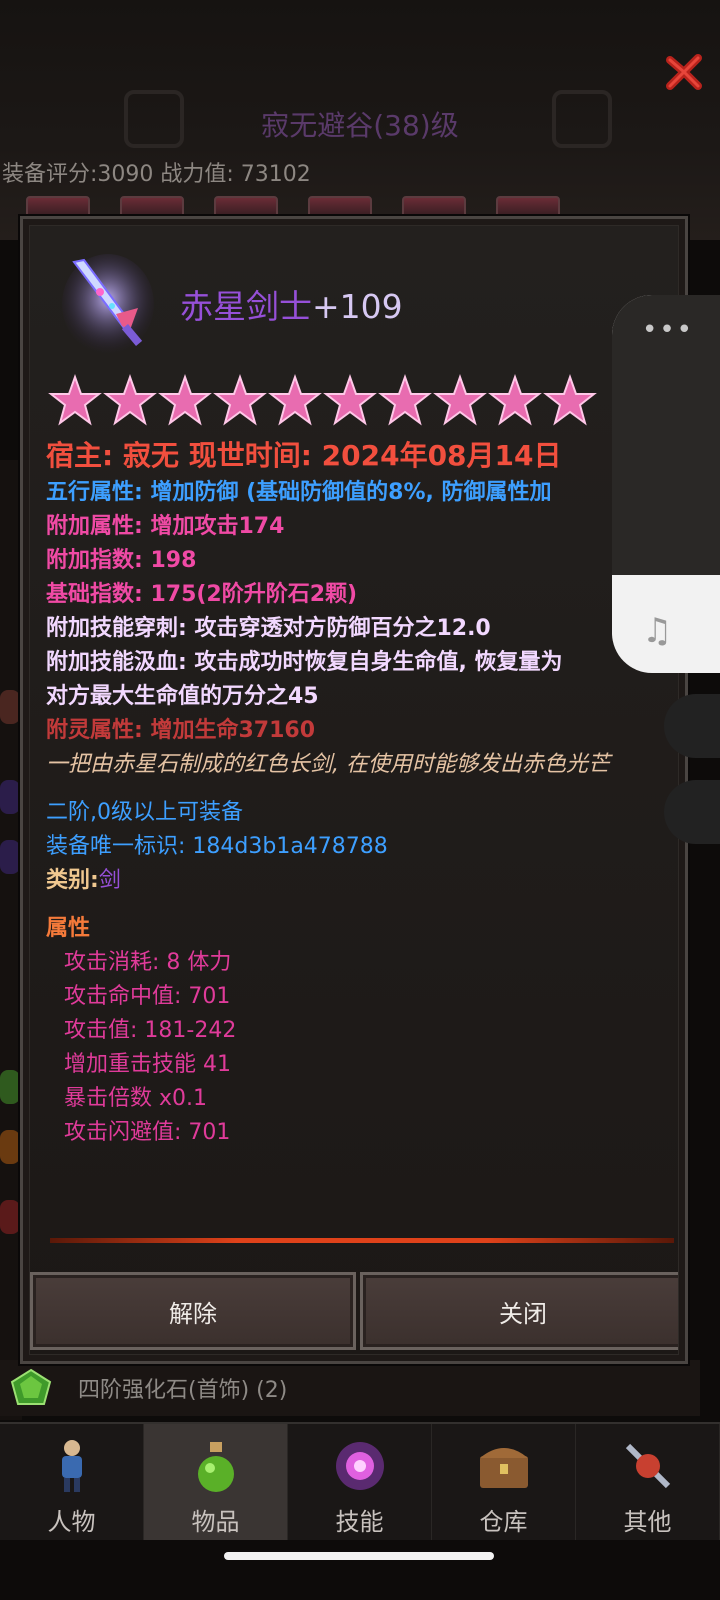  Describe the element at coordinates (350, 1388) in the screenshot. I see `list-item: 四阶强化石(首饰) (2)` at that location.